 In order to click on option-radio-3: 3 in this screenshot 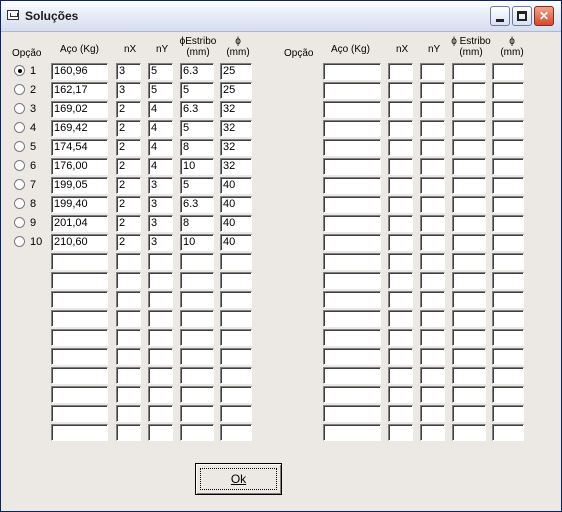, I will do `click(31, 109)`.